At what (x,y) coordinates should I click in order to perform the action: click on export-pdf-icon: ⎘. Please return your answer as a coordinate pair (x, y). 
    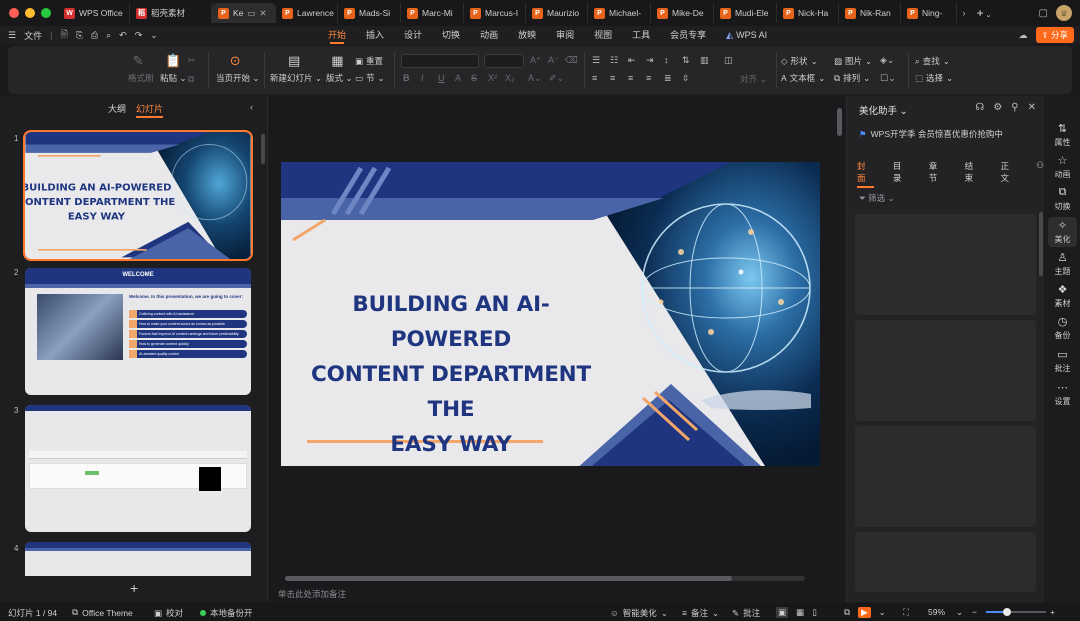
    Looking at the image, I should click on (79, 35).